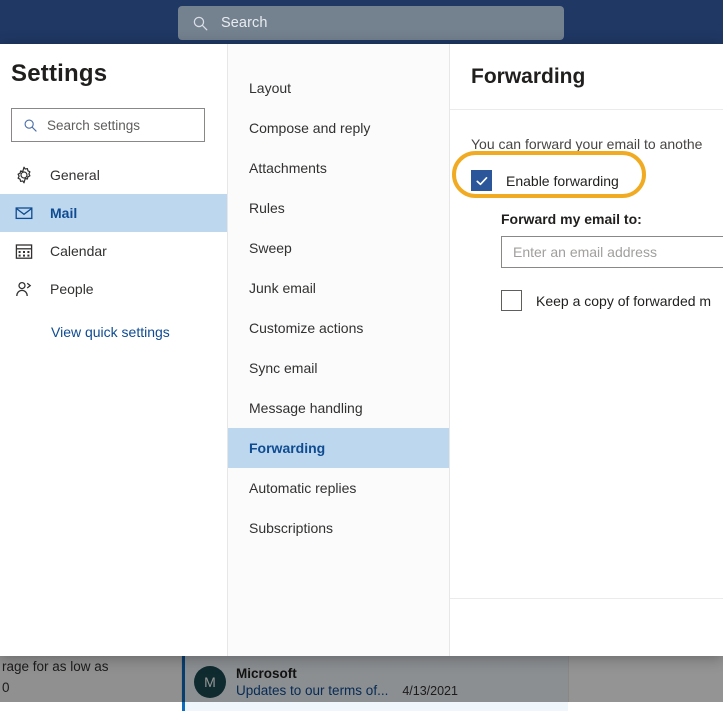  I want to click on subnav-item-sync-email: Sync email, so click(338, 368).